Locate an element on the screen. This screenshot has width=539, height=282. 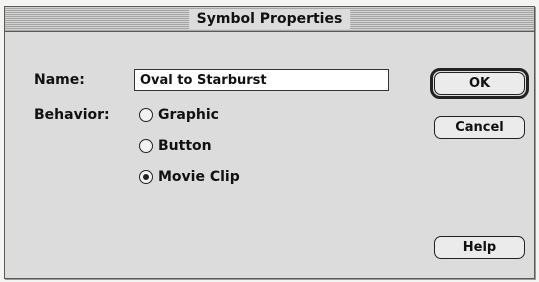
behavior-option-graphic: Graphic is located at coordinates (179, 115).